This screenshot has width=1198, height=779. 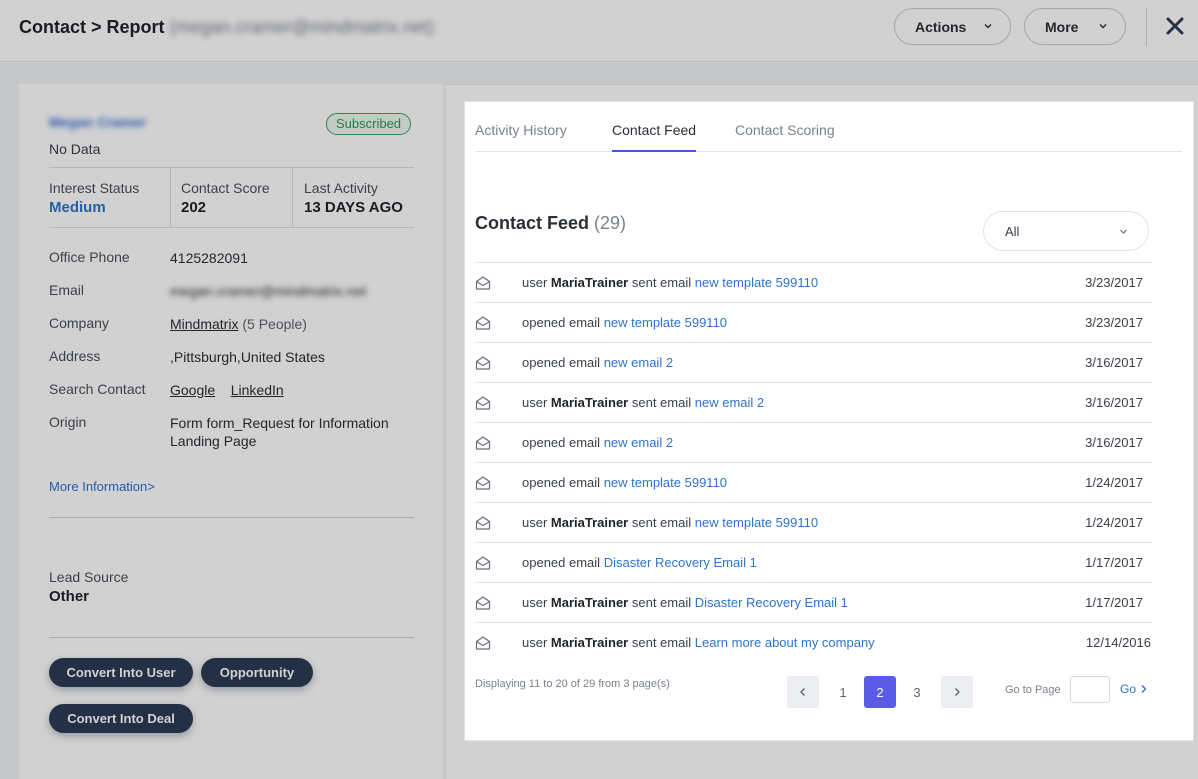 I want to click on pagination-page-2: 2, so click(x=880, y=692).